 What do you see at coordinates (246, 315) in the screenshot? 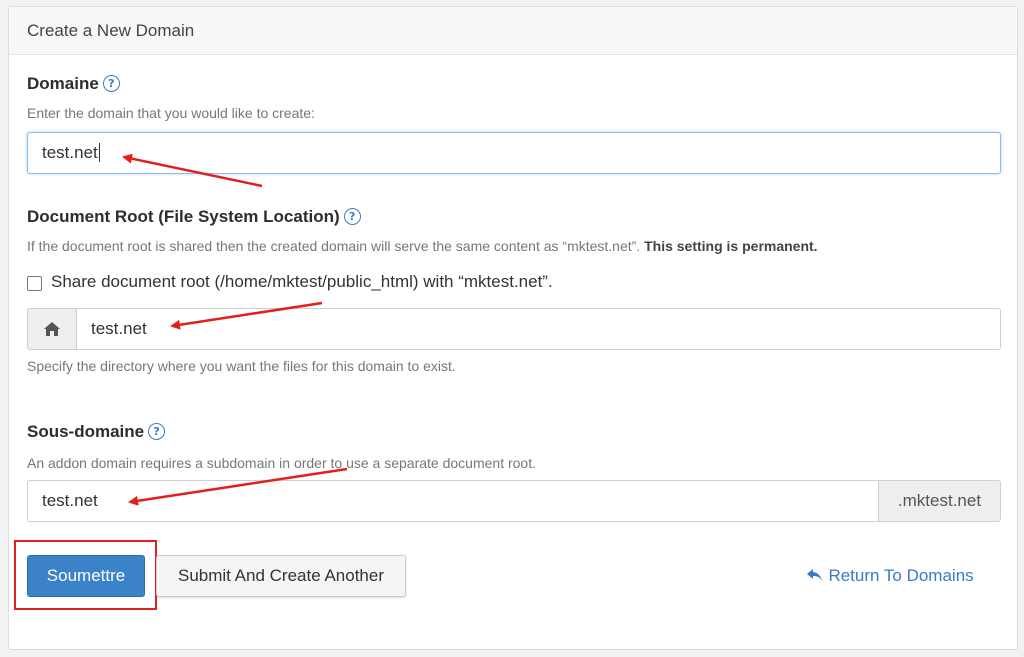
I see `annotation-arrow-docroot` at bounding box center [246, 315].